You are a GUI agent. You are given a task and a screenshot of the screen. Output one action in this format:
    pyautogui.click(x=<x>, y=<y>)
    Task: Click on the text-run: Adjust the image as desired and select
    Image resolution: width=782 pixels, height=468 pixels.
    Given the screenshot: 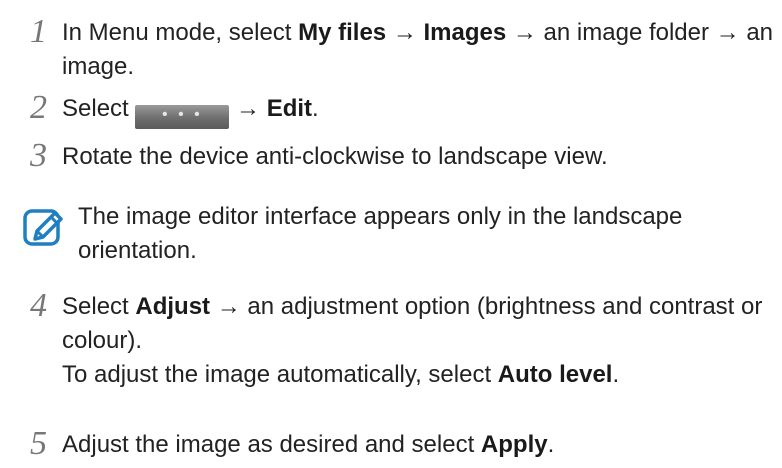 What is the action you would take?
    pyautogui.click(x=271, y=444)
    